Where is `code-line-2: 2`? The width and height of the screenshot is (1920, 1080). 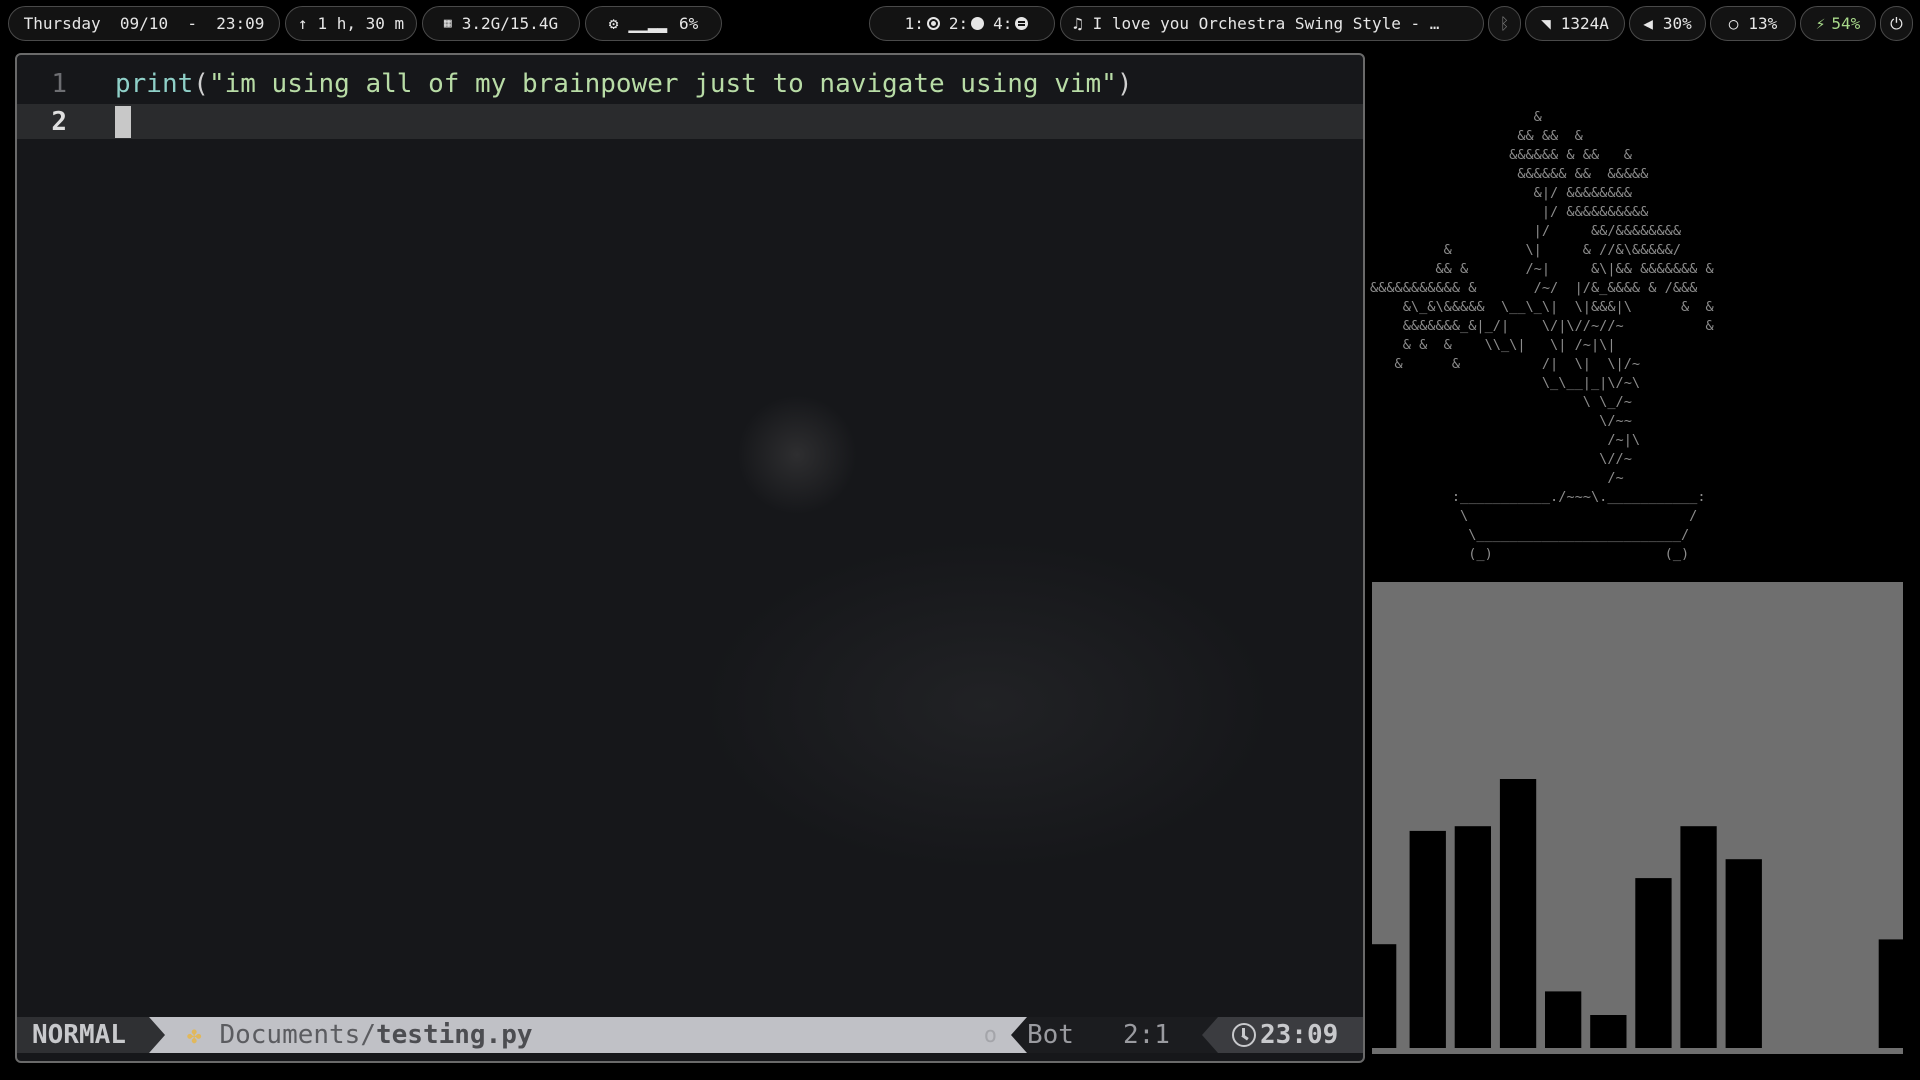 code-line-2: 2 is located at coordinates (690, 121).